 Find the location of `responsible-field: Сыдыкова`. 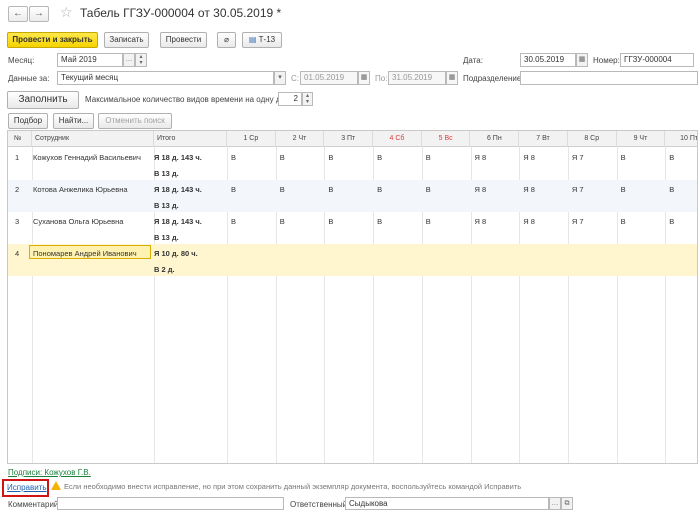

responsible-field: Сыдыкова is located at coordinates (447, 503).